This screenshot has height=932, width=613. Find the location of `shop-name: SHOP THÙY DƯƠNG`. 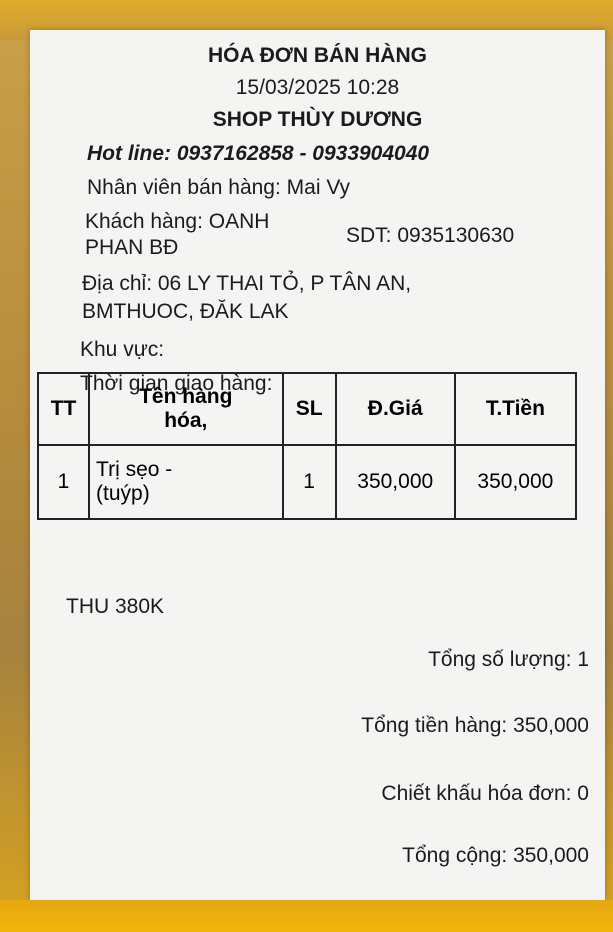

shop-name: SHOP THÙY DƯƠNG is located at coordinates (317, 119).